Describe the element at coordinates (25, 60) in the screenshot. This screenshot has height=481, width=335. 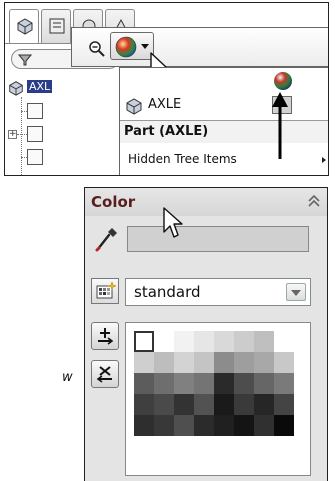
I see `filter-icon` at that location.